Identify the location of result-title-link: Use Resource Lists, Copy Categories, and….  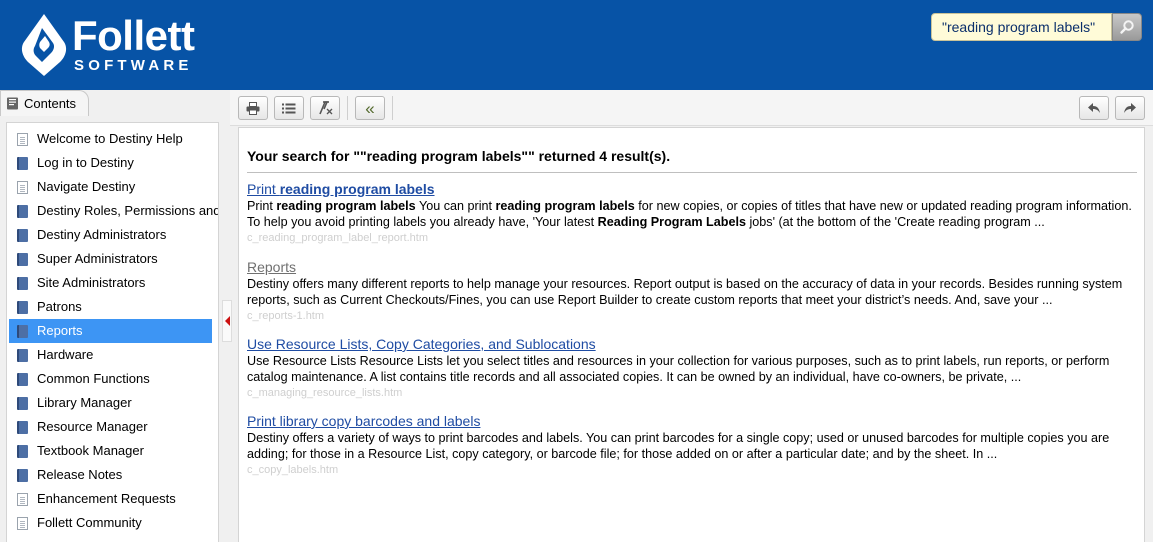
(421, 344).